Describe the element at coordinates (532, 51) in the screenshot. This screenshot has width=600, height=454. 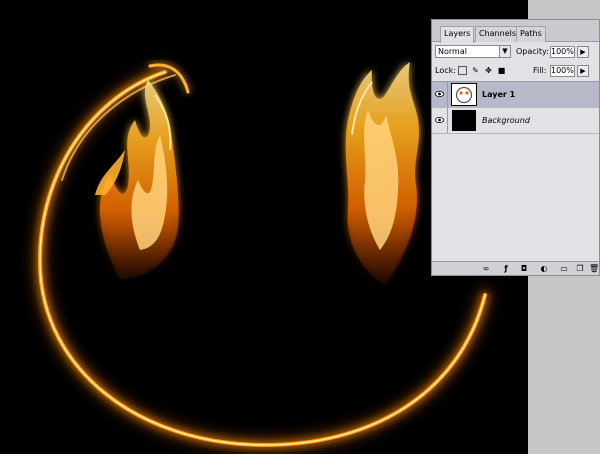
I see `opacity-label: Opacity:` at that location.